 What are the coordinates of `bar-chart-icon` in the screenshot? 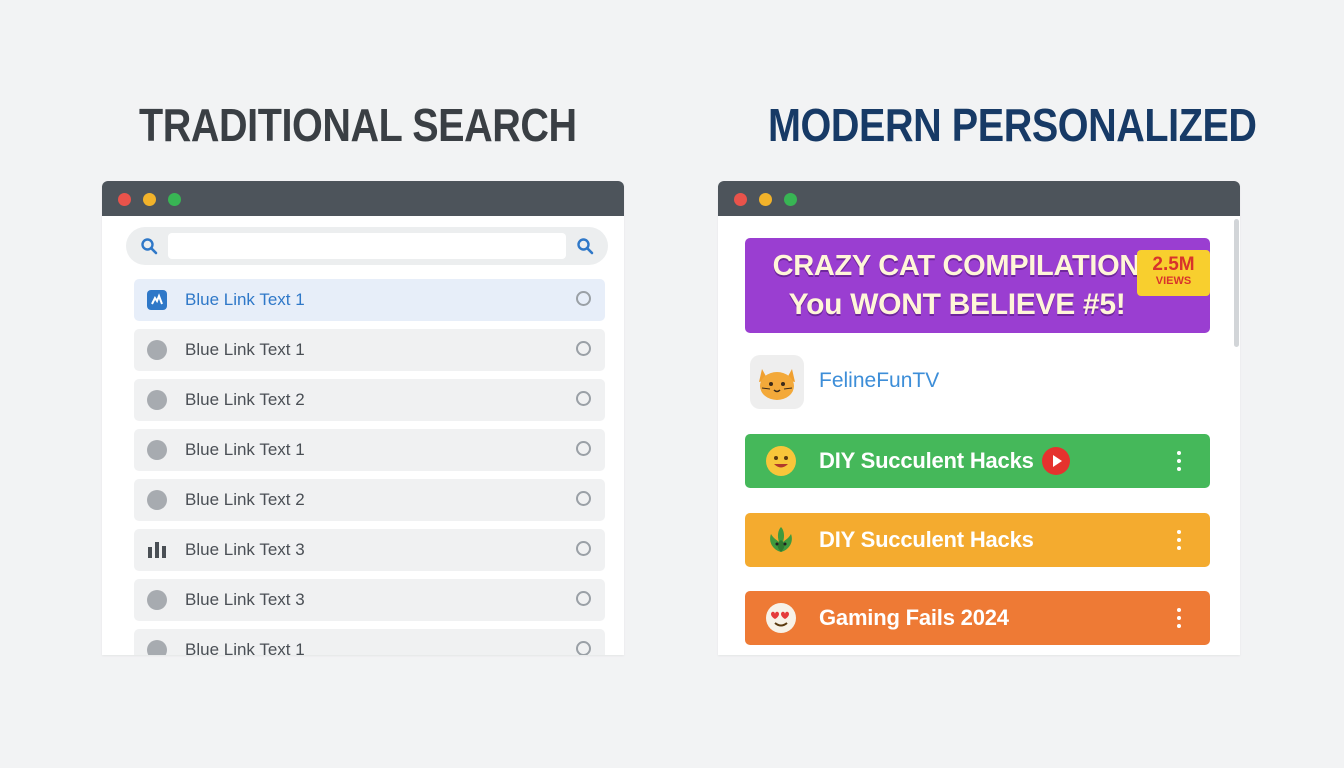 It's located at (157, 550).